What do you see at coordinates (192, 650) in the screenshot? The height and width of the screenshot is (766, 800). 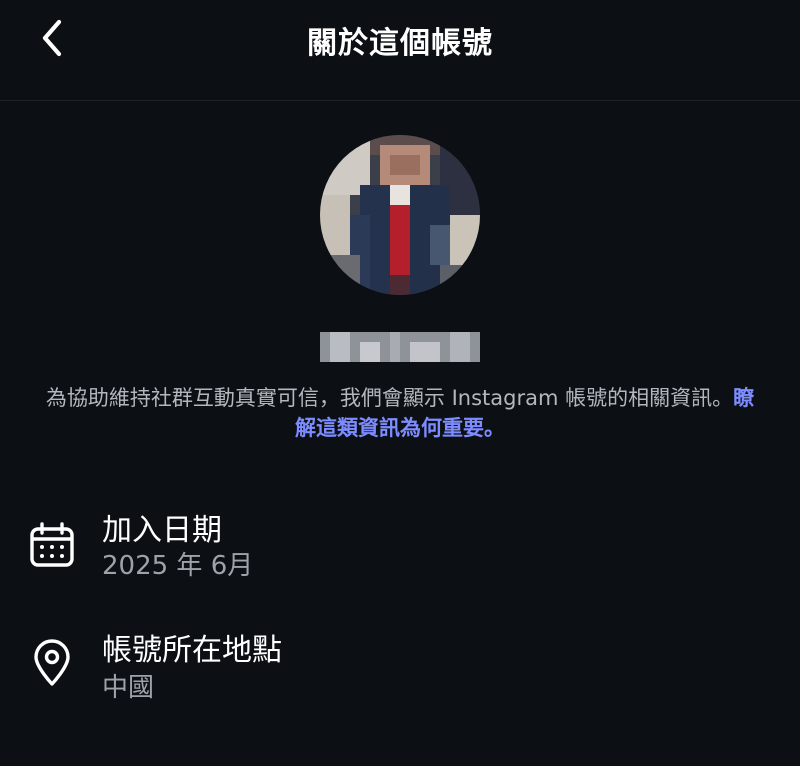 I see `location-label: 帳號所在地點` at bounding box center [192, 650].